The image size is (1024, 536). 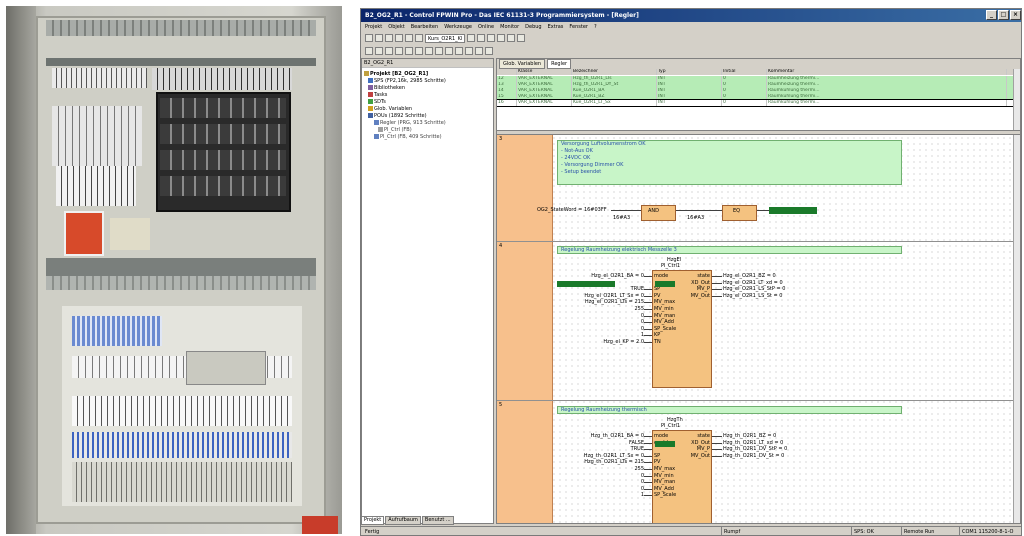 What do you see at coordinates (617, 436) in the screenshot?
I see `fb-input-value: Hzg_th_O2R1_BA = 0` at bounding box center [617, 436].